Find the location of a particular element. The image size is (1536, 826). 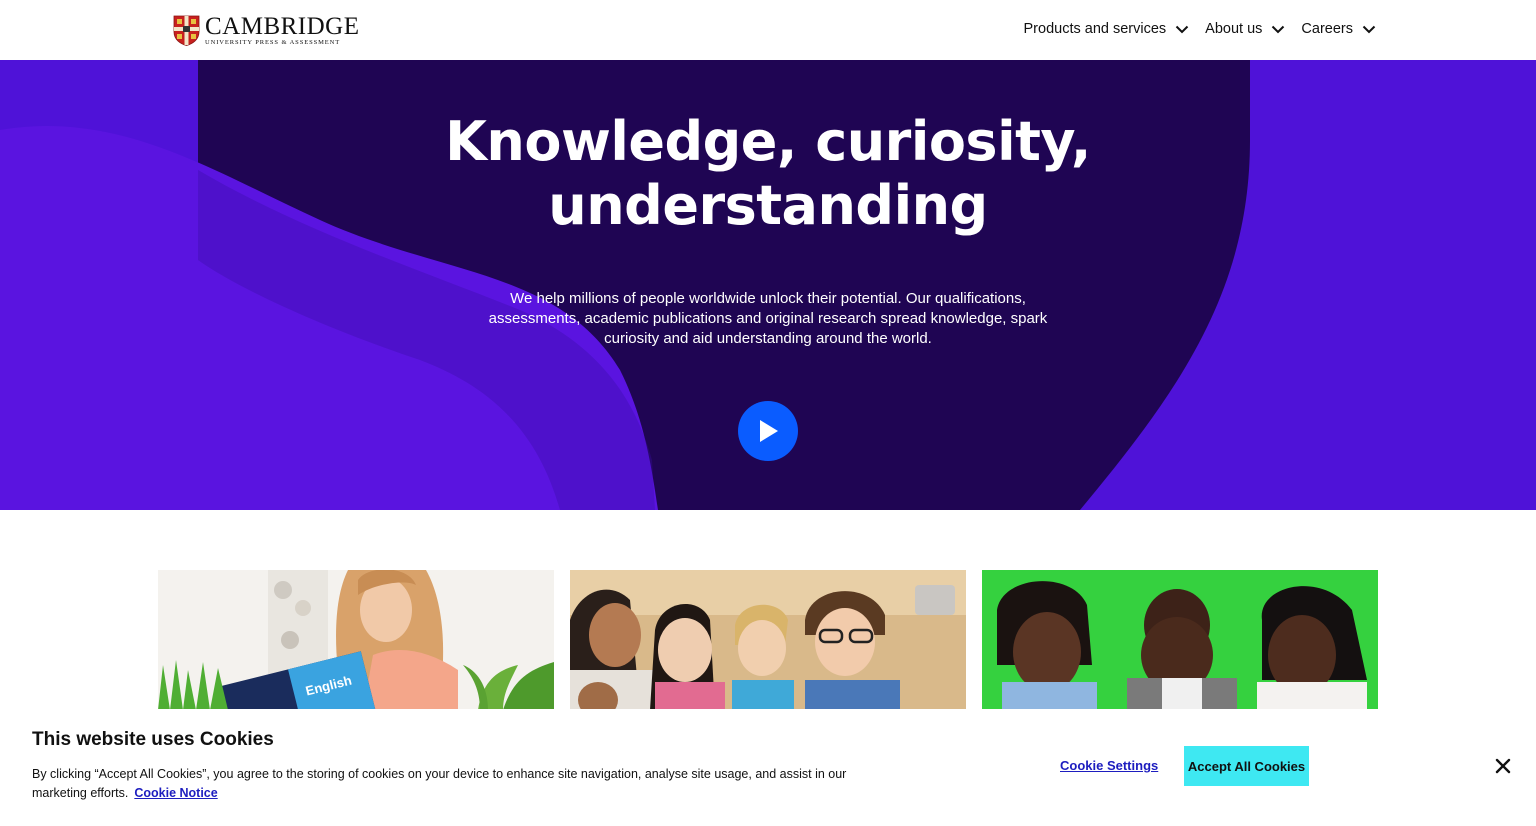

nav-label: About us is located at coordinates (1234, 29).